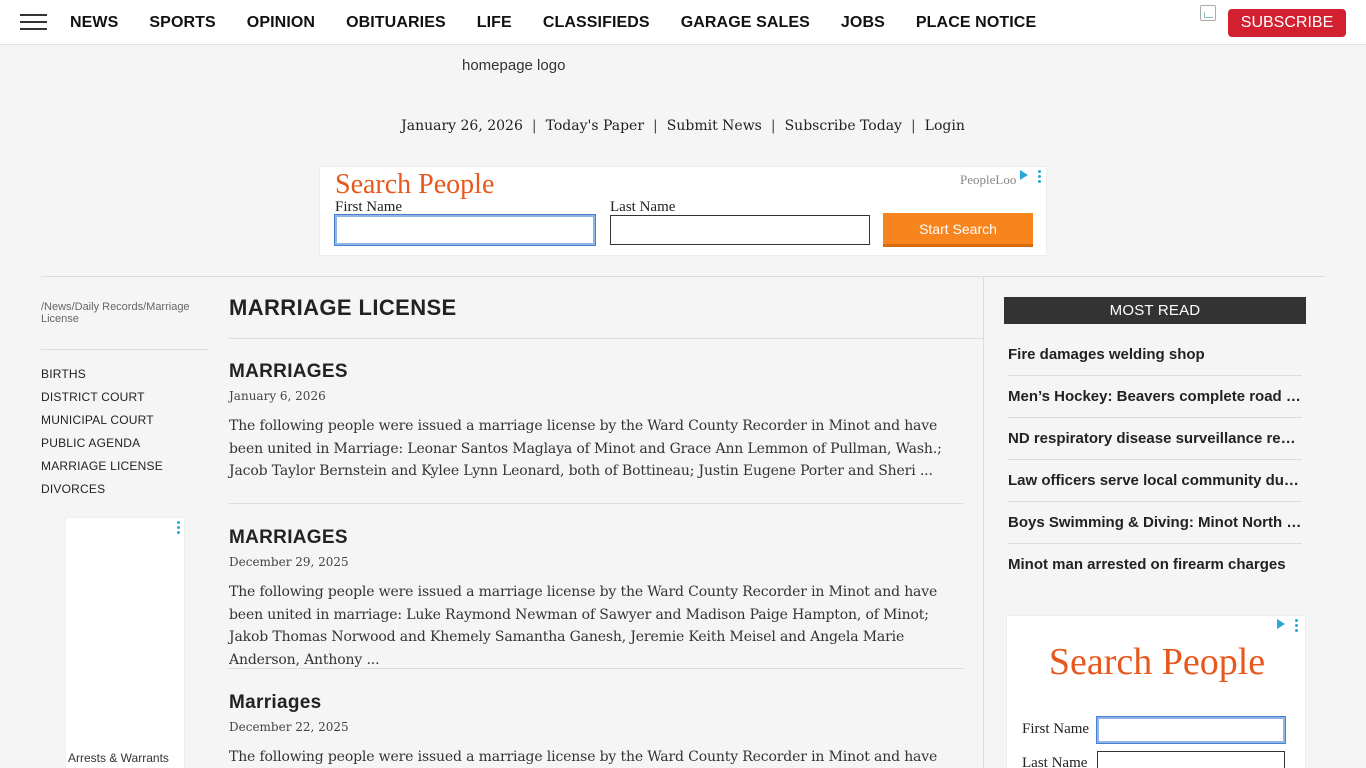 Image resolution: width=1366 pixels, height=768 pixels. I want to click on login-link: Login, so click(945, 126).